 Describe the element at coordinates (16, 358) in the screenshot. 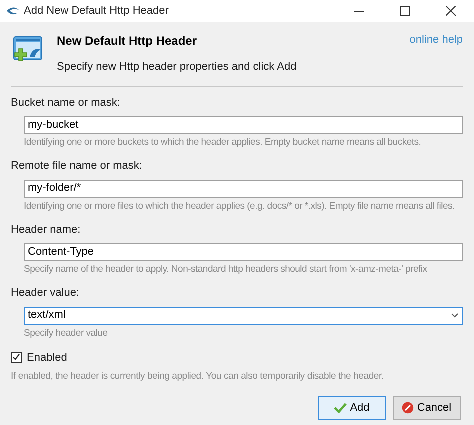

I see `enabled-checkbox` at that location.